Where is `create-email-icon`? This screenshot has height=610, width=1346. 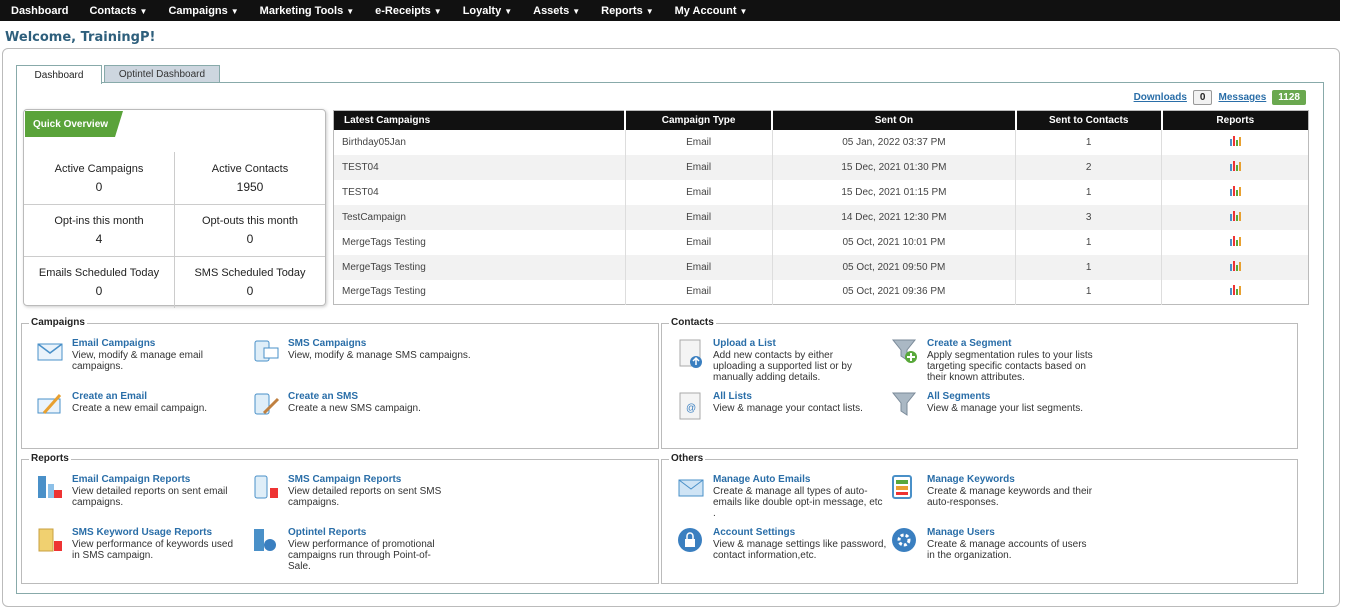 create-email-icon is located at coordinates (50, 404).